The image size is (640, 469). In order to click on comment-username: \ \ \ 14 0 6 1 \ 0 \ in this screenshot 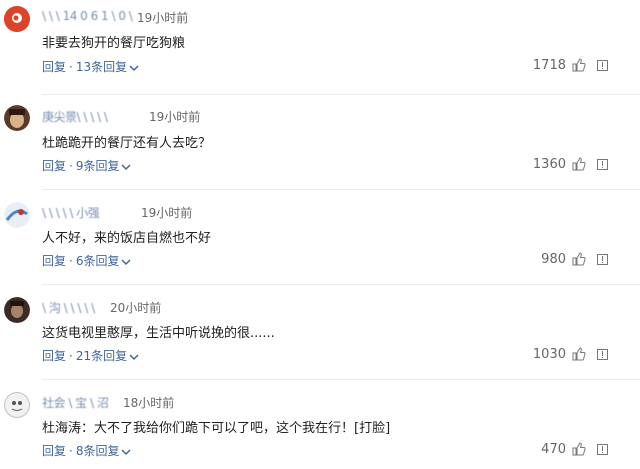, I will do `click(87, 16)`.